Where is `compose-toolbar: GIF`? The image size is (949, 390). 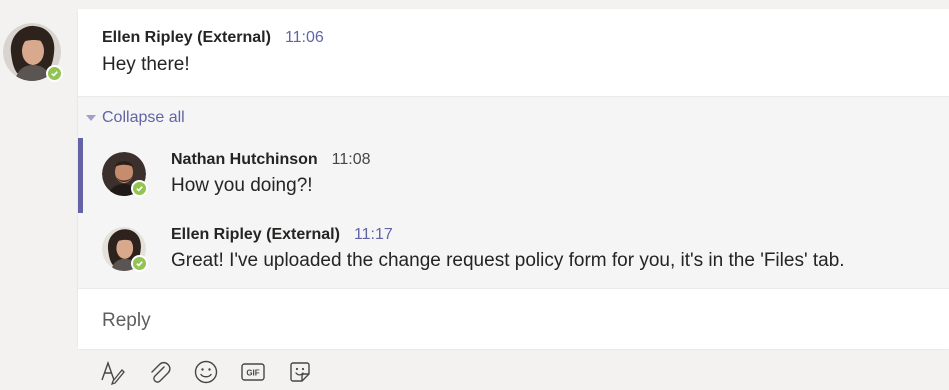
compose-toolbar: GIF is located at coordinates (215, 372).